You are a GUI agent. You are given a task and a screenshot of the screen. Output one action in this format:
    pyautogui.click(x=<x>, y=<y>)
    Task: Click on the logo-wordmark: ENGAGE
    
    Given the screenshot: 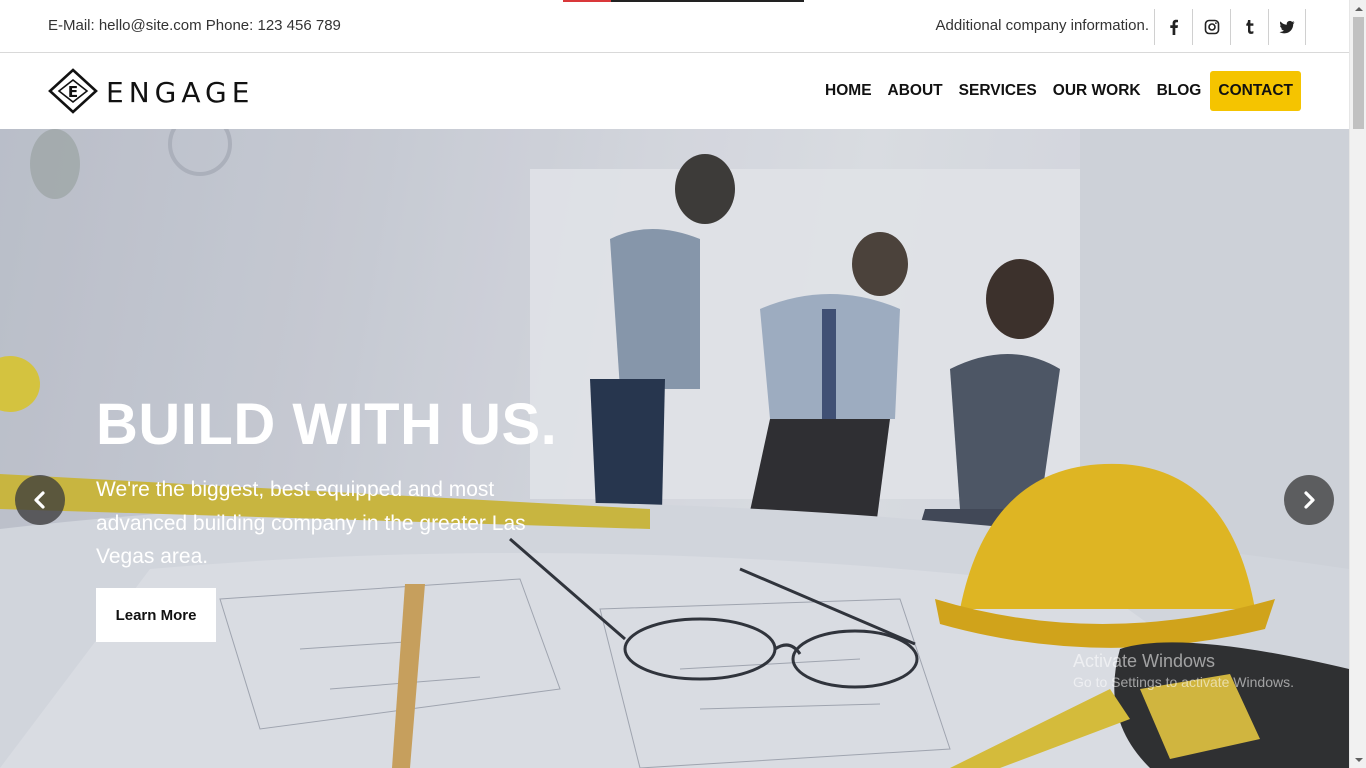 What is the action you would take?
    pyautogui.click(x=180, y=92)
    